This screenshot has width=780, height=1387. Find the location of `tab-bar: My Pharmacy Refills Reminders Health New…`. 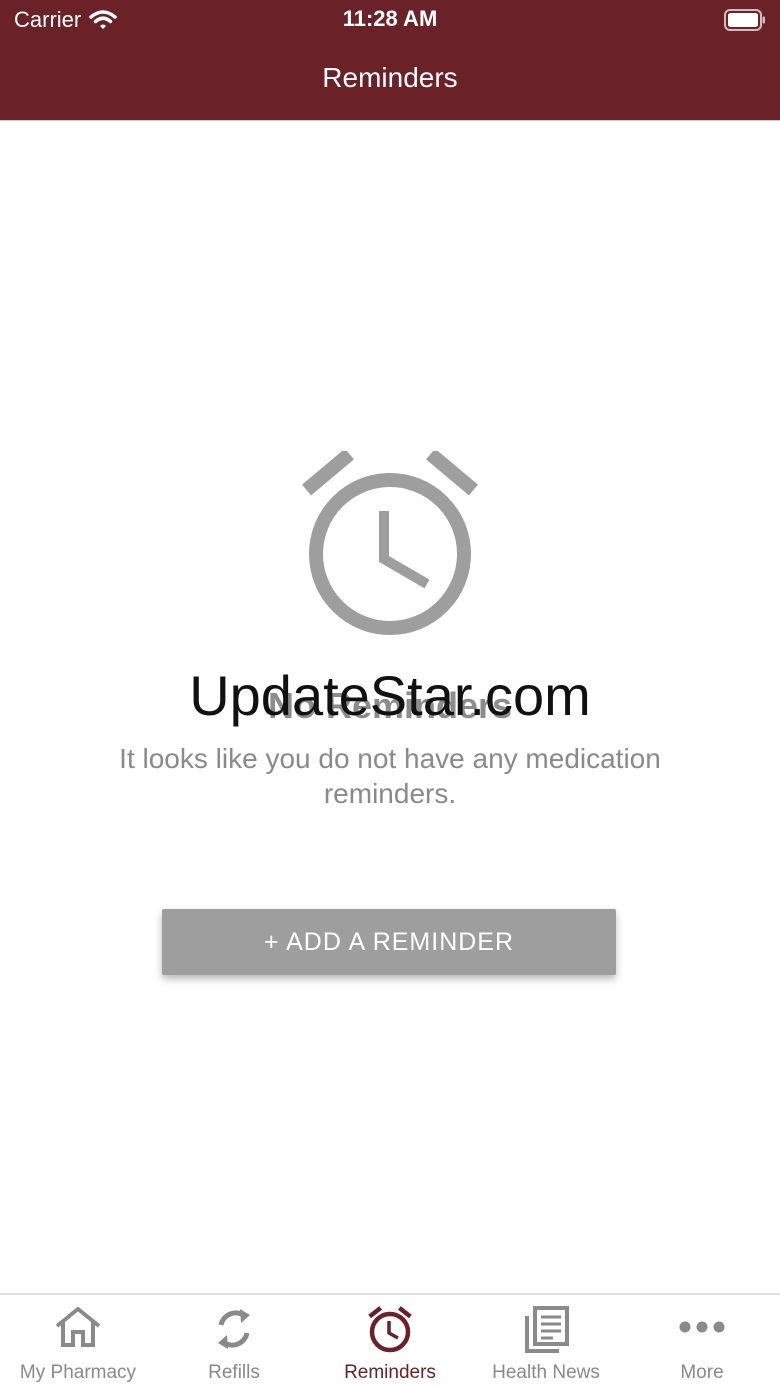

tab-bar: My Pharmacy Refills Reminders Health New… is located at coordinates (390, 1340).